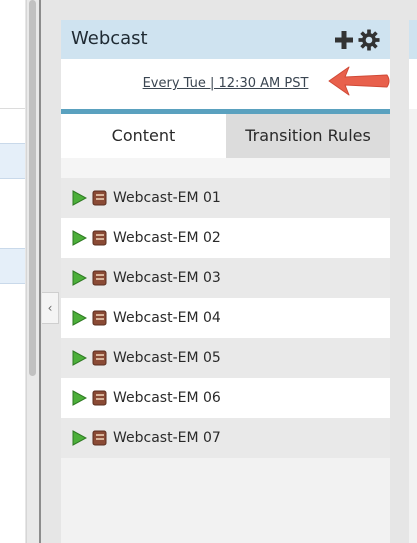  I want to click on panel-splitter, so click(40, 271).